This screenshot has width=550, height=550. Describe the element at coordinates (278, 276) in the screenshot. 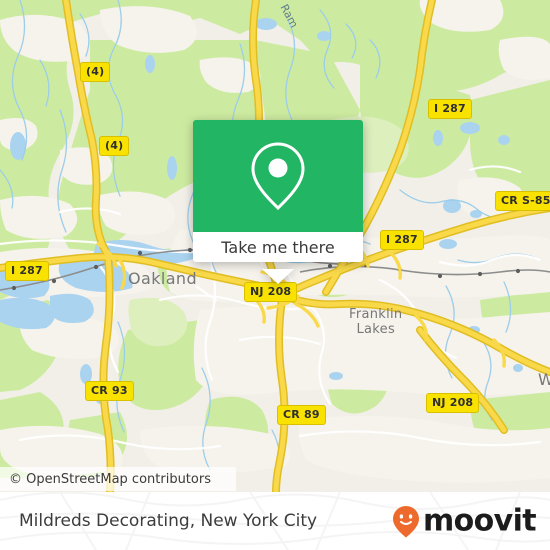

I see `callout-tail` at that location.